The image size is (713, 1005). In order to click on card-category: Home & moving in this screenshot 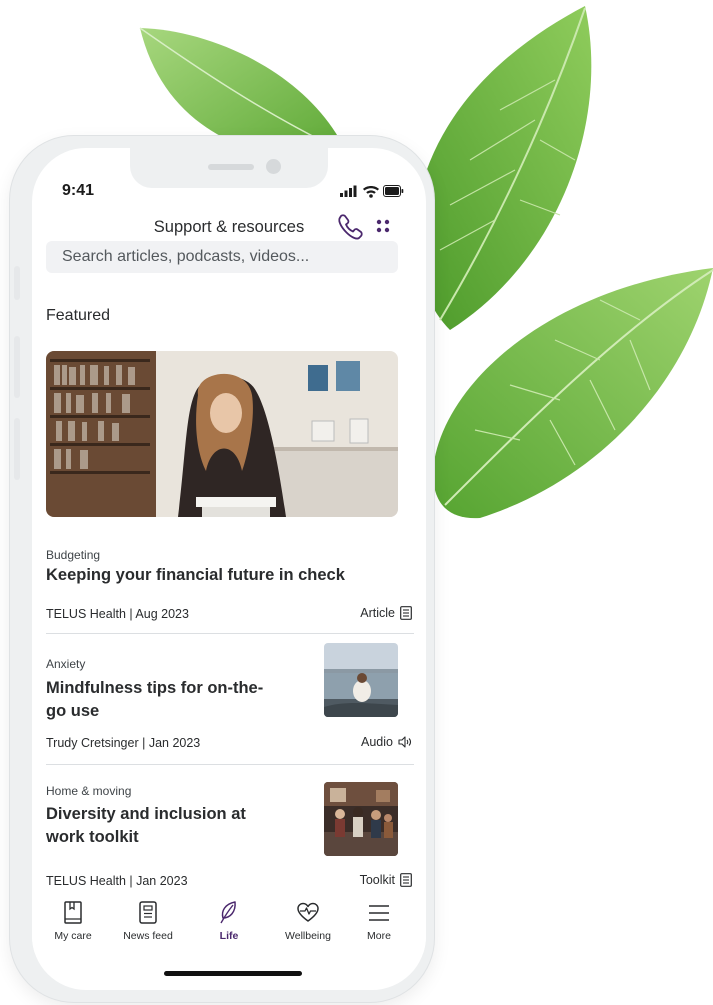, I will do `click(89, 791)`.